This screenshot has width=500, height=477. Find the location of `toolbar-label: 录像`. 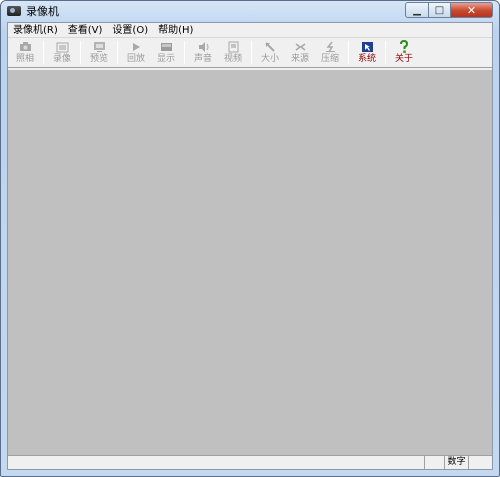

toolbar-label: 录像 is located at coordinates (61, 59).